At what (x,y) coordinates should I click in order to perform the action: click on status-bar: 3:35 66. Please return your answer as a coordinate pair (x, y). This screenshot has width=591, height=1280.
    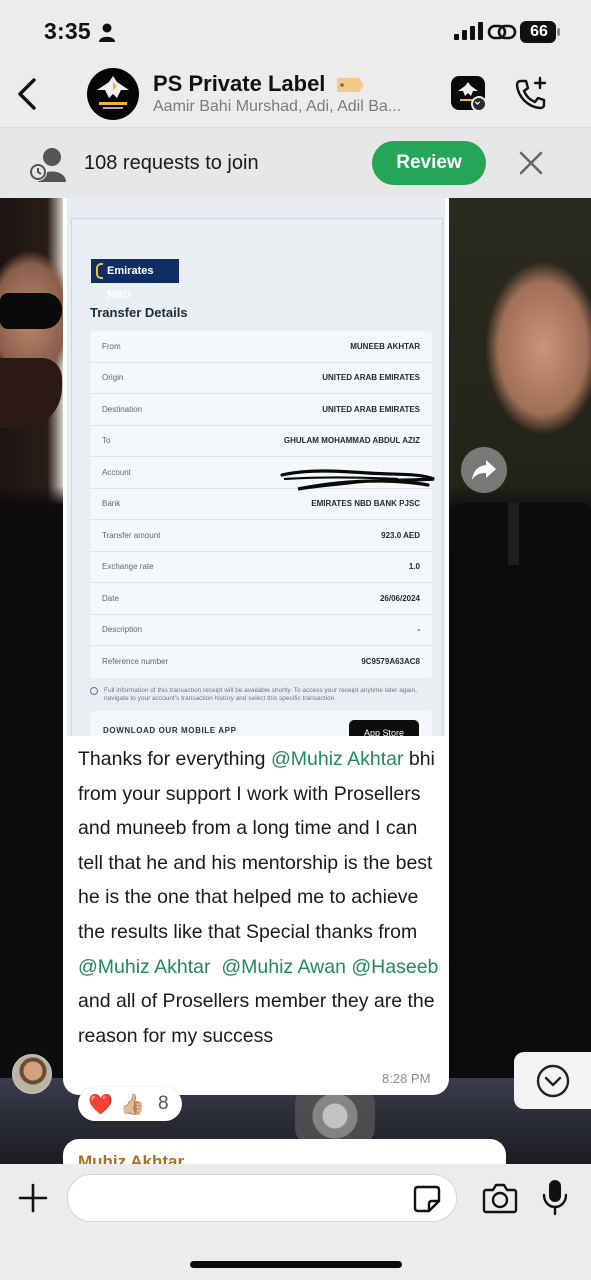
    Looking at the image, I should click on (295, 31).